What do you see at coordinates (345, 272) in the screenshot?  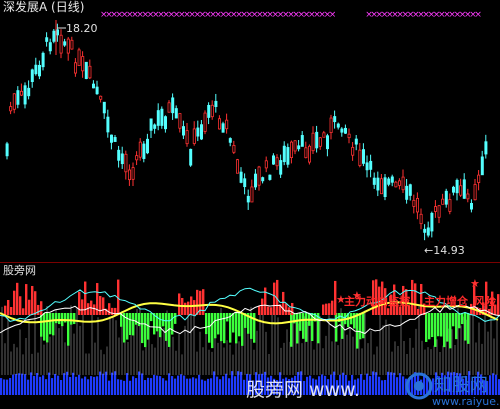 I see `legend-inflow: 资金流入强度: 9.00` at bounding box center [345, 272].